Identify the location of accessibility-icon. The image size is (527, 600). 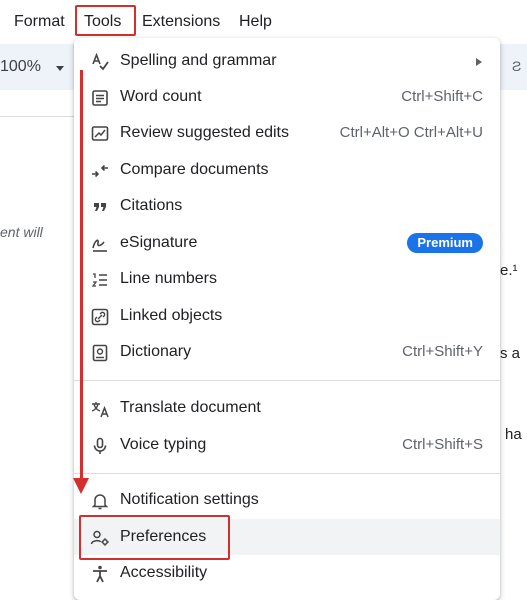
(100, 574).